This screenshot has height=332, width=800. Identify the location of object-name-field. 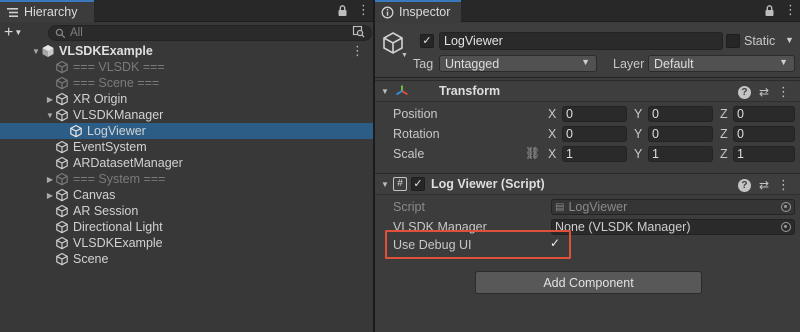
(581, 41).